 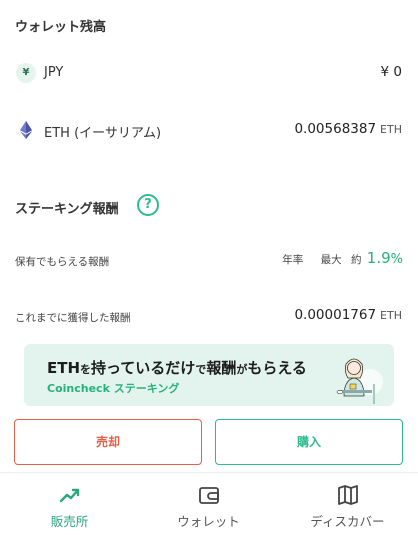 What do you see at coordinates (26, 130) in the screenshot?
I see `ethereum-icon` at bounding box center [26, 130].